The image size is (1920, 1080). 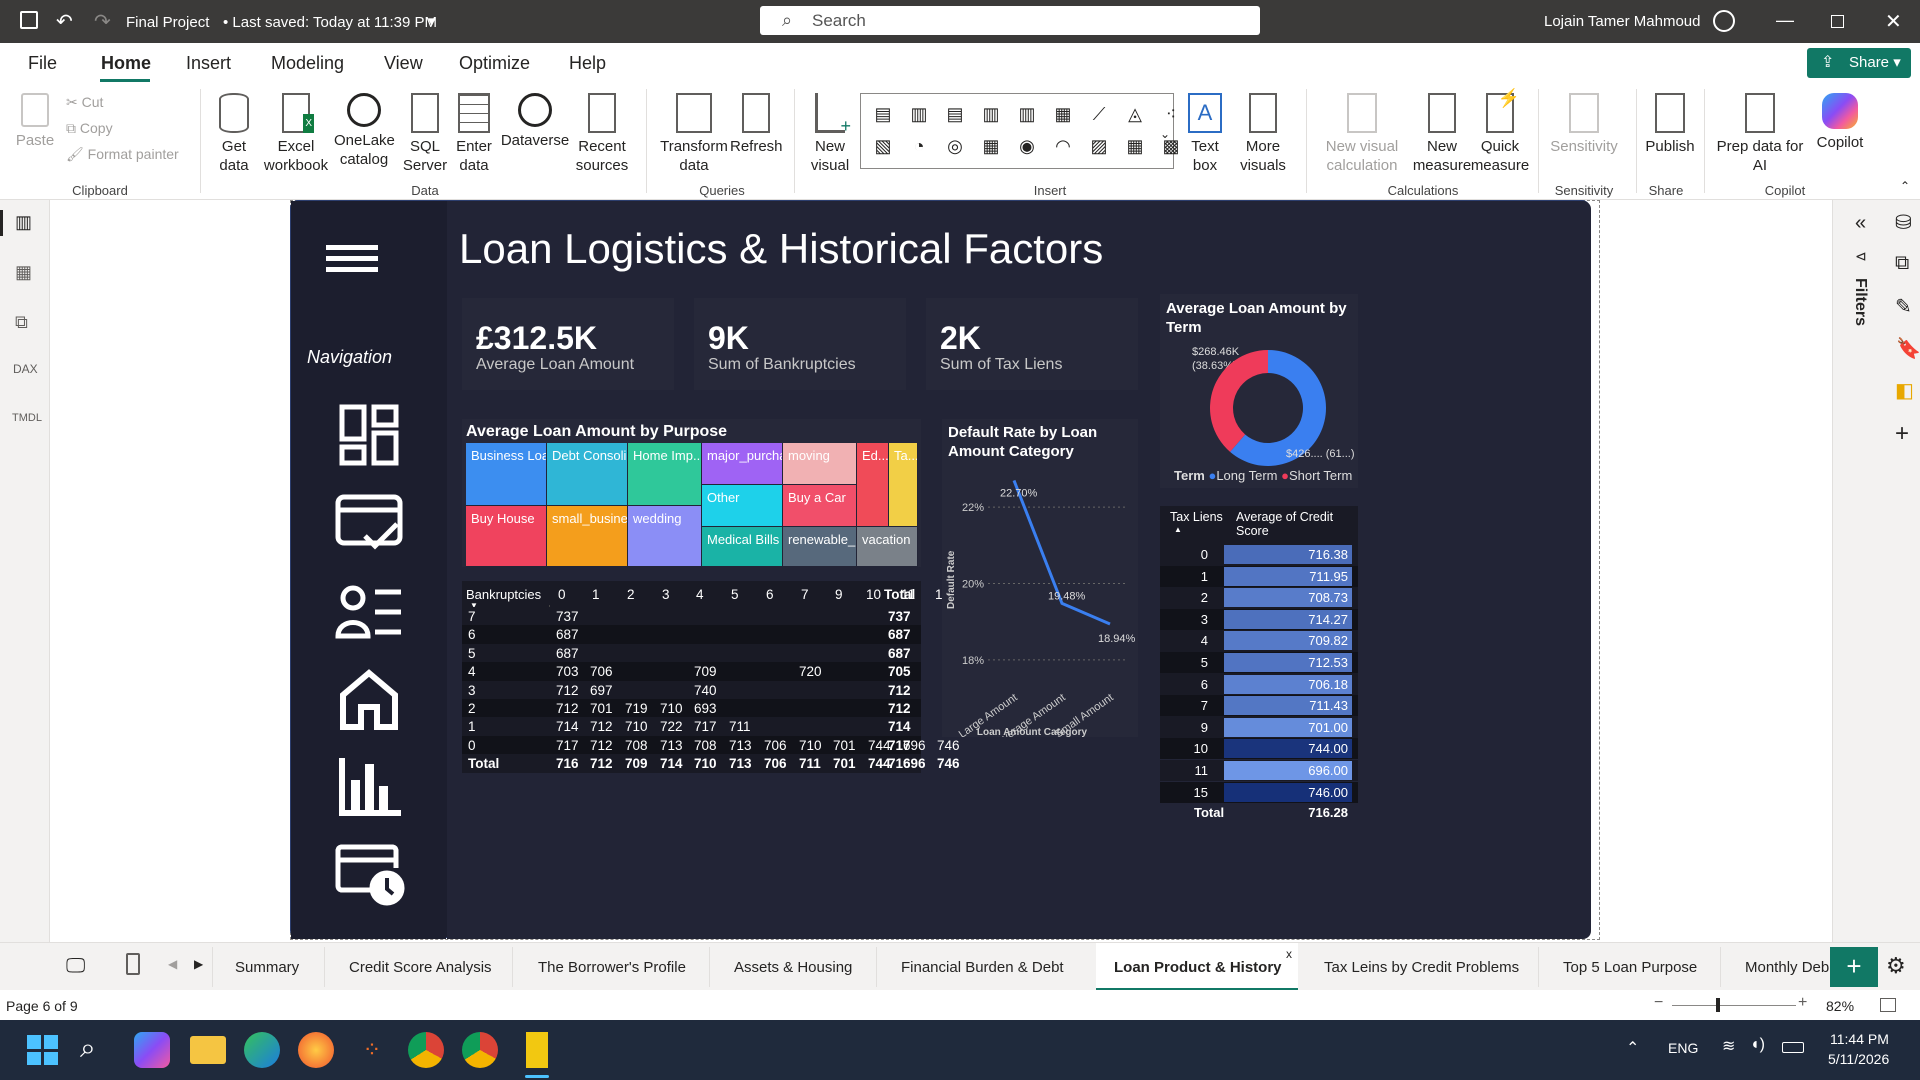 I want to click on kpi-card-tax-liens: 2K Sum of Tax Liens, so click(x=1032, y=344).